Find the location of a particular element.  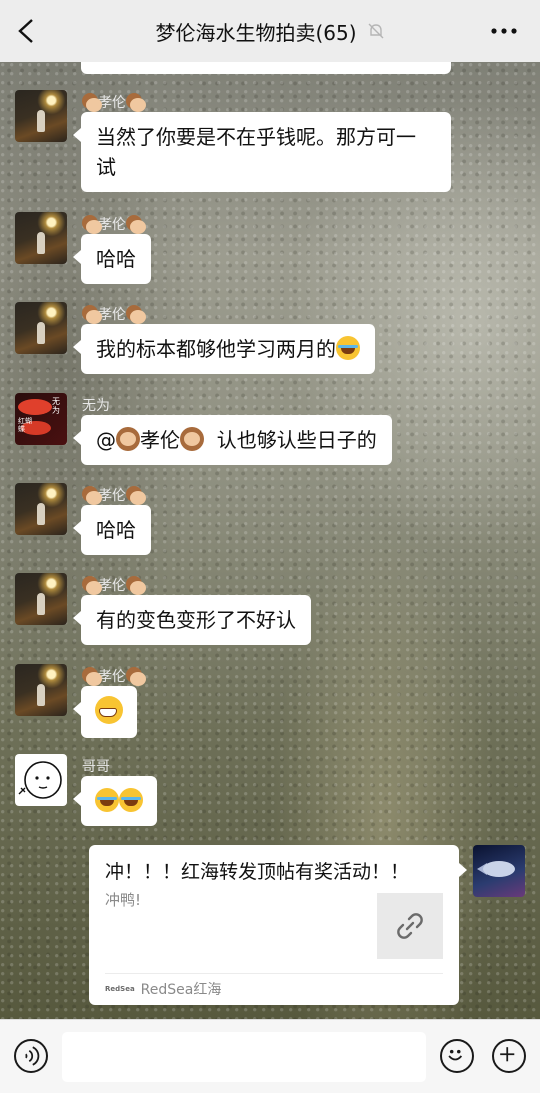

sender-name: 无为 is located at coordinates (96, 406).